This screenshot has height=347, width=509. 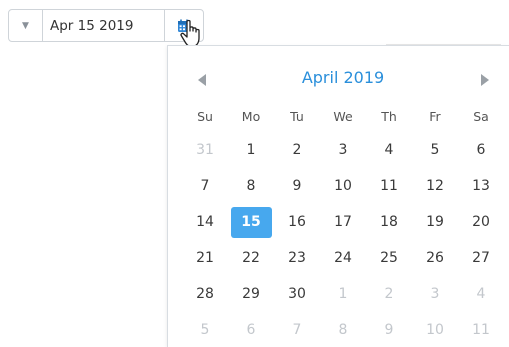 I want to click on date-input, so click(x=103, y=25).